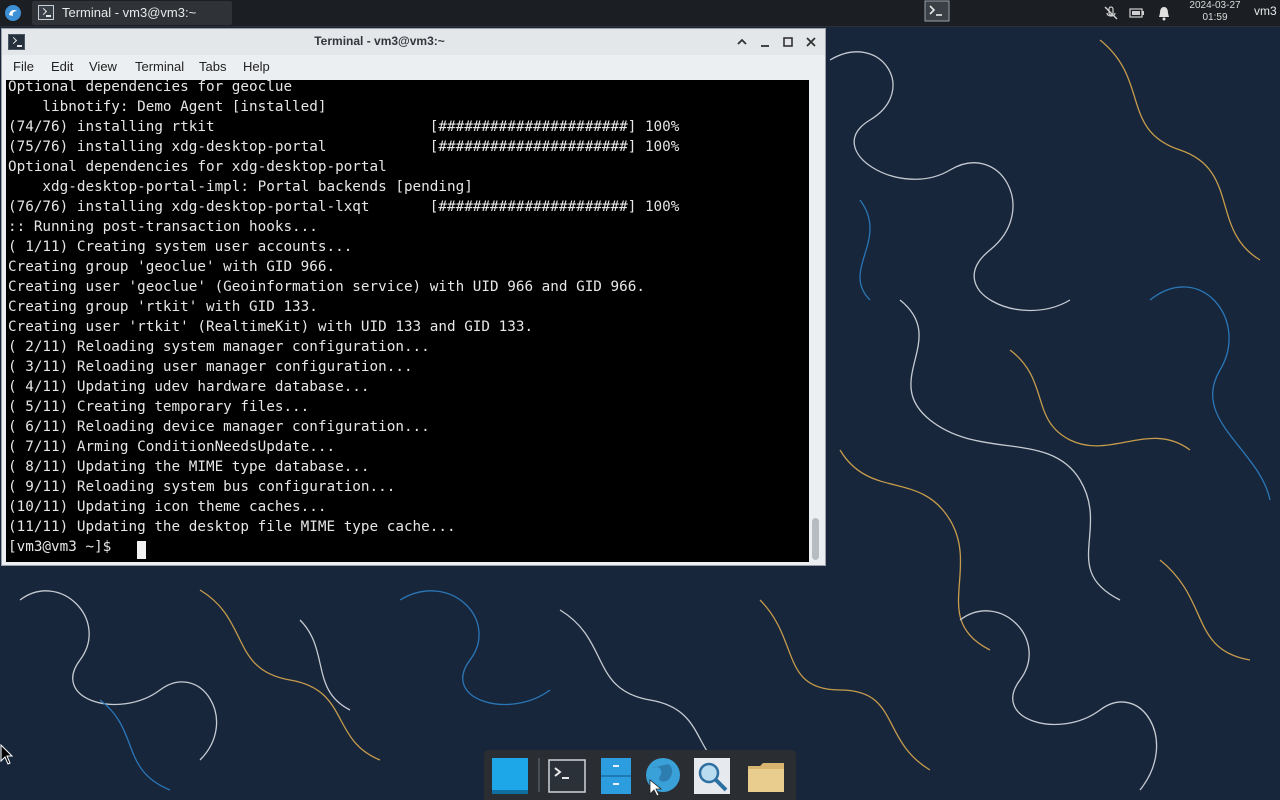 This screenshot has width=1280, height=800. What do you see at coordinates (1137, 13) in the screenshot?
I see `battery-icon` at bounding box center [1137, 13].